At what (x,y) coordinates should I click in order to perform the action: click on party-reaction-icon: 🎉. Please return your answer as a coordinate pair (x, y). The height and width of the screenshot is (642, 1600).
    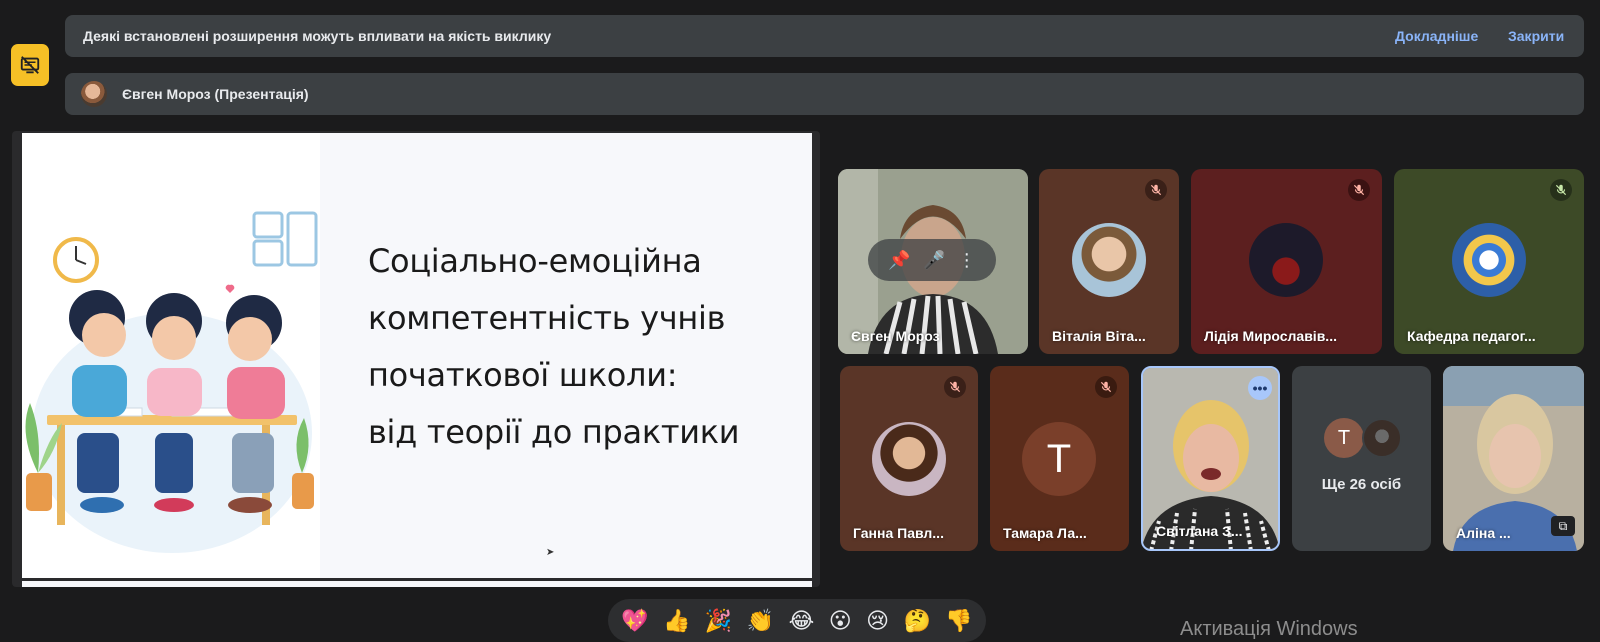
    Looking at the image, I should click on (718, 620).